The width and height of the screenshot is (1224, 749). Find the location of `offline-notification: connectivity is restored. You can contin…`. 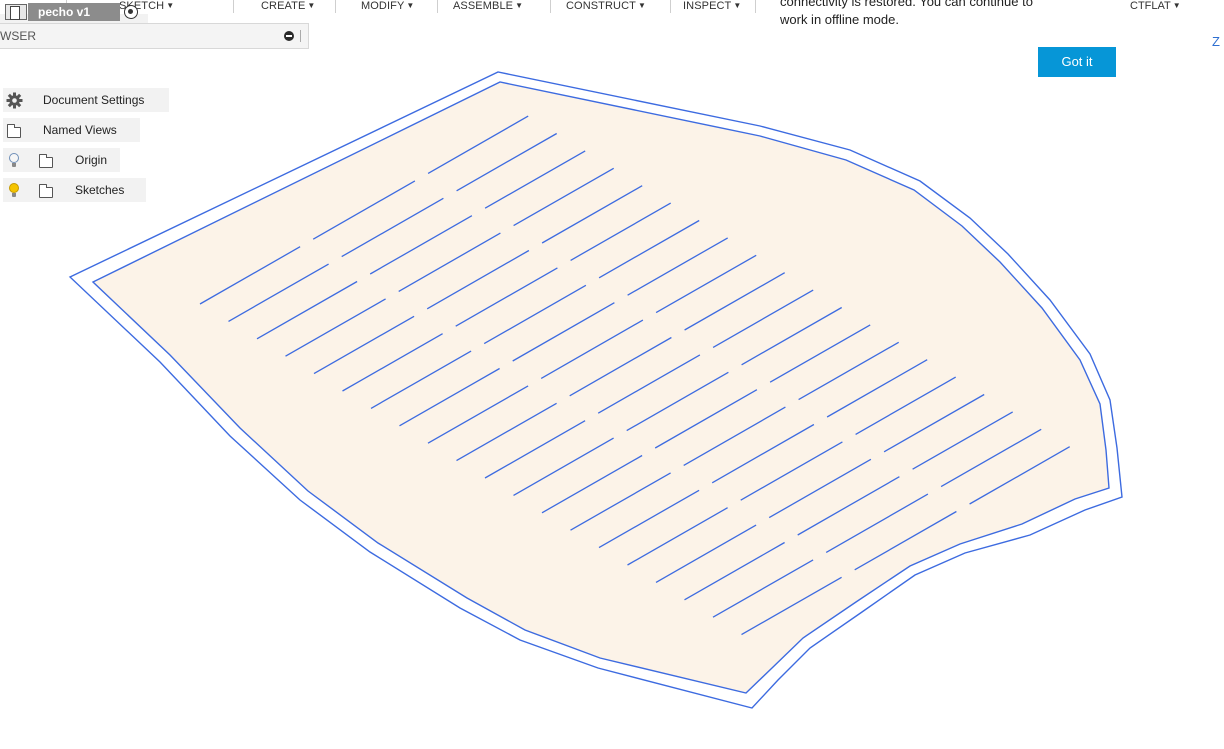

offline-notification: connectivity is restored. You can contin… is located at coordinates (949, 44).